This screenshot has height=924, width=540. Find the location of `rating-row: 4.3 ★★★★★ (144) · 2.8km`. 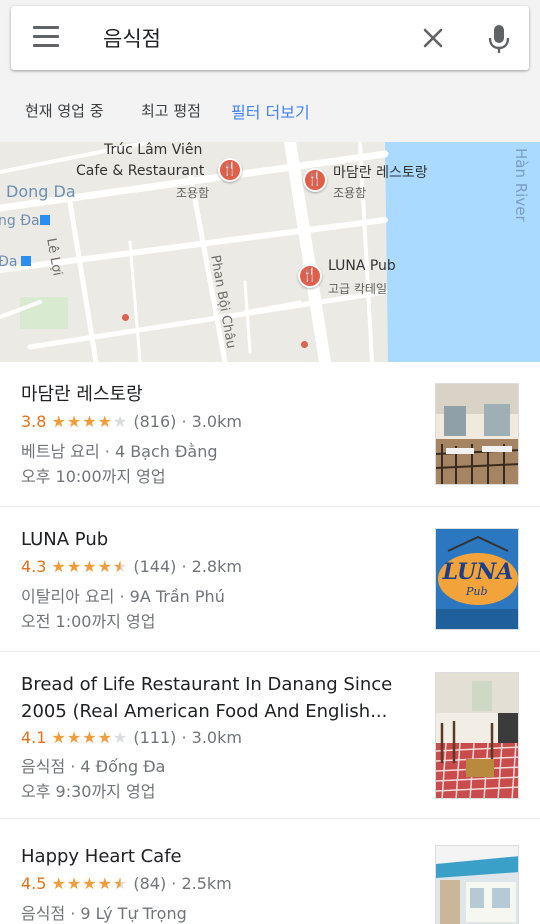

rating-row: 4.3 ★★★★★ (144) · 2.8km is located at coordinates (131, 566).